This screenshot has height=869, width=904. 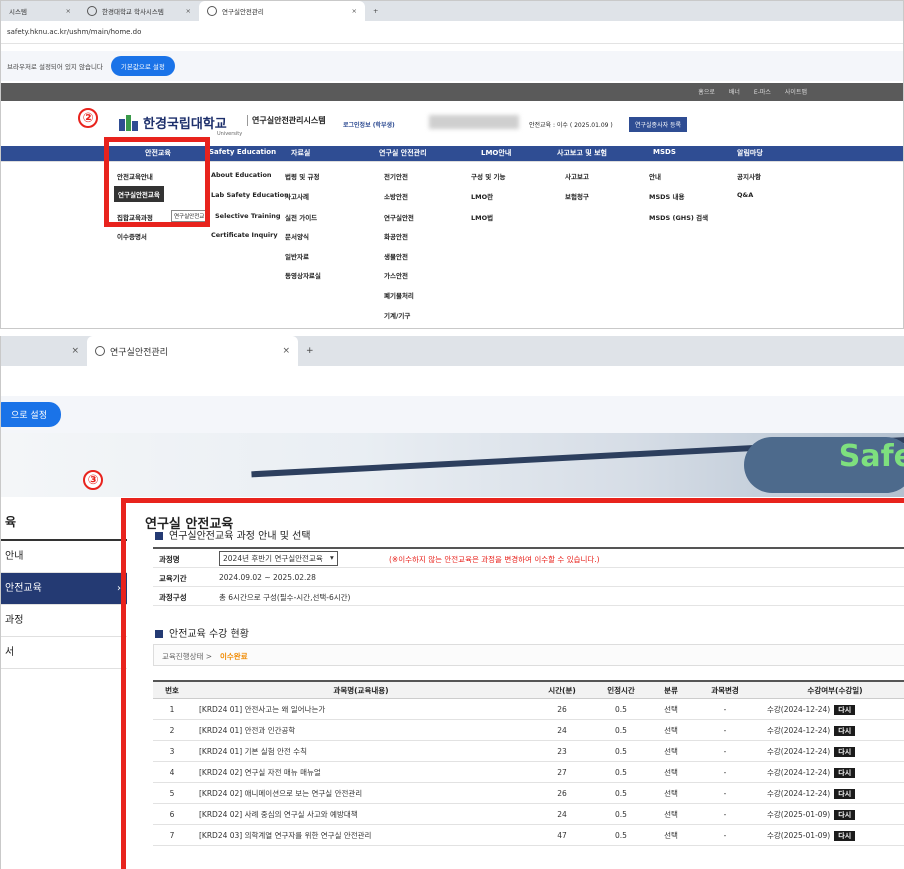 What do you see at coordinates (230, 134) in the screenshot?
I see `university-sub: University` at bounding box center [230, 134].